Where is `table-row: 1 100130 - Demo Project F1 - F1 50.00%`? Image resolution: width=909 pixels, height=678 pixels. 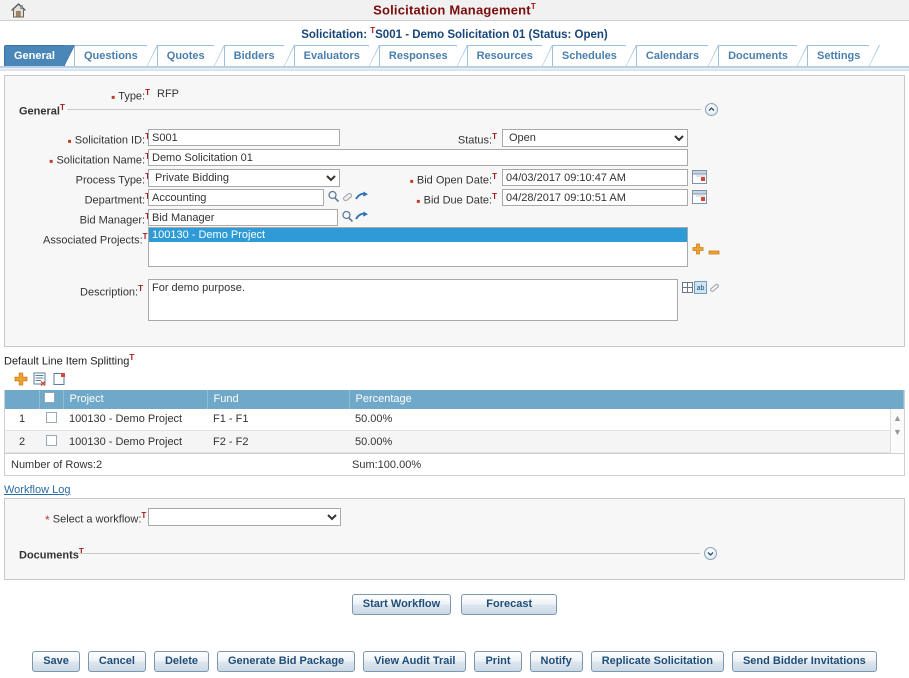 table-row: 1 100130 - Demo Project F1 - F1 50.00% is located at coordinates (454, 420).